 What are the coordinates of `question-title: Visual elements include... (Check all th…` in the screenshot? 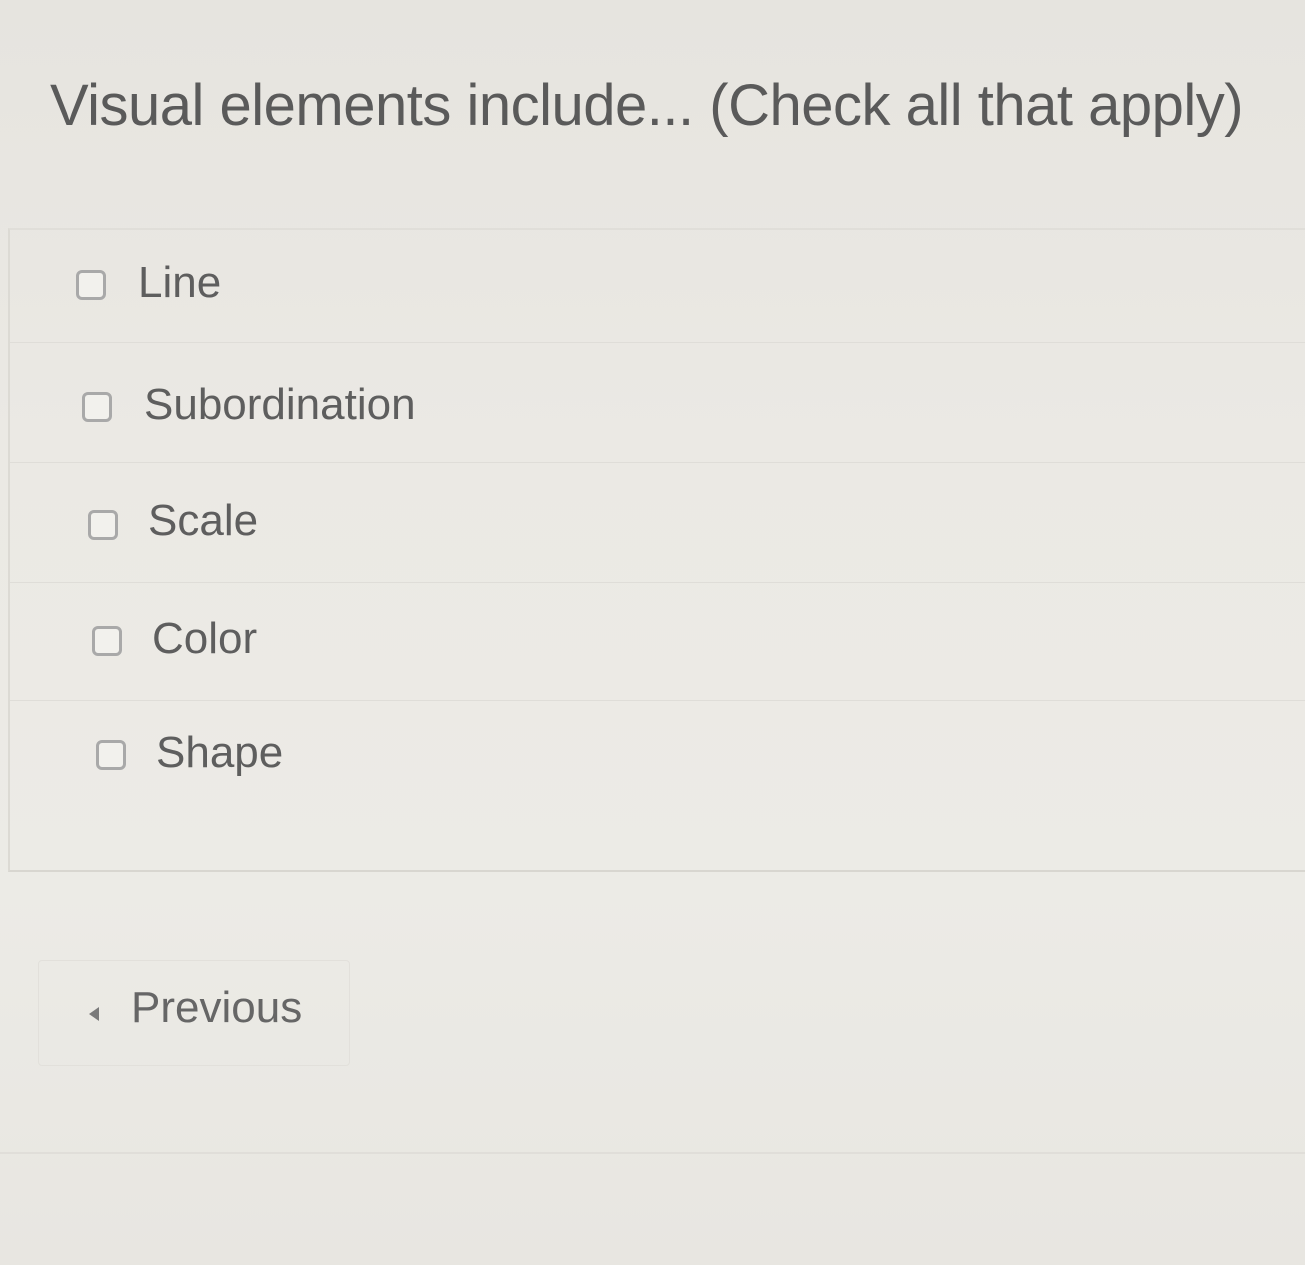 It's located at (647, 105).